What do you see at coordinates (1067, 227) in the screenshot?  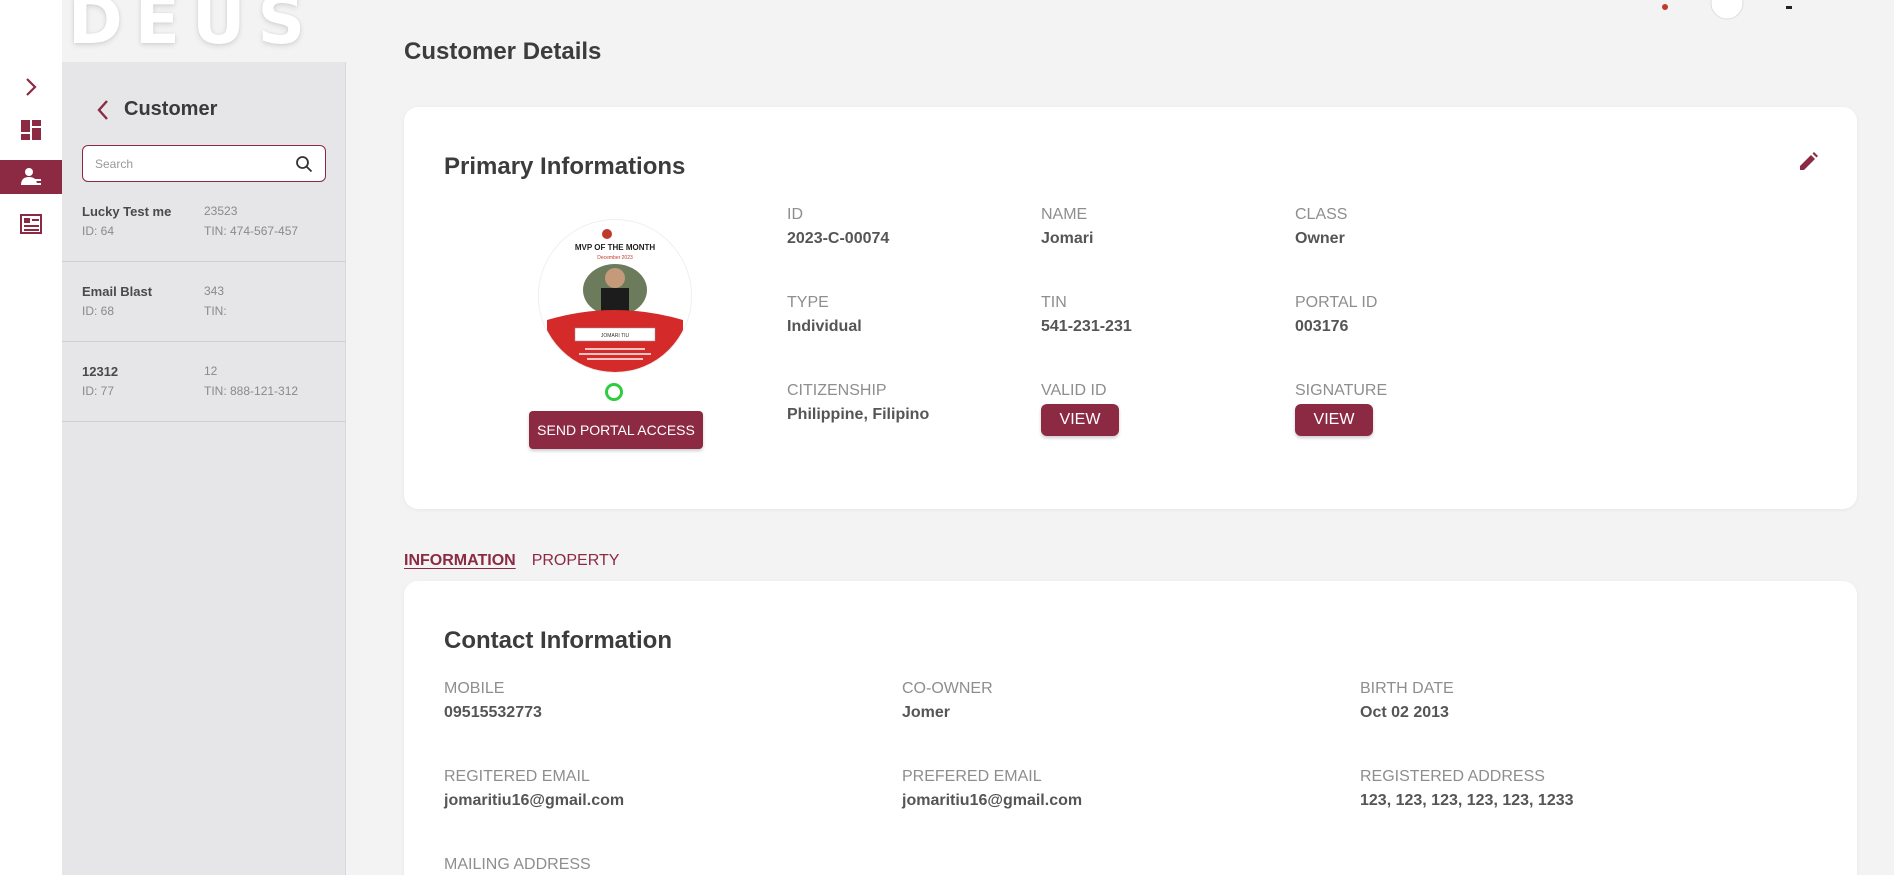 I see `field-name: NAME Jomari` at bounding box center [1067, 227].